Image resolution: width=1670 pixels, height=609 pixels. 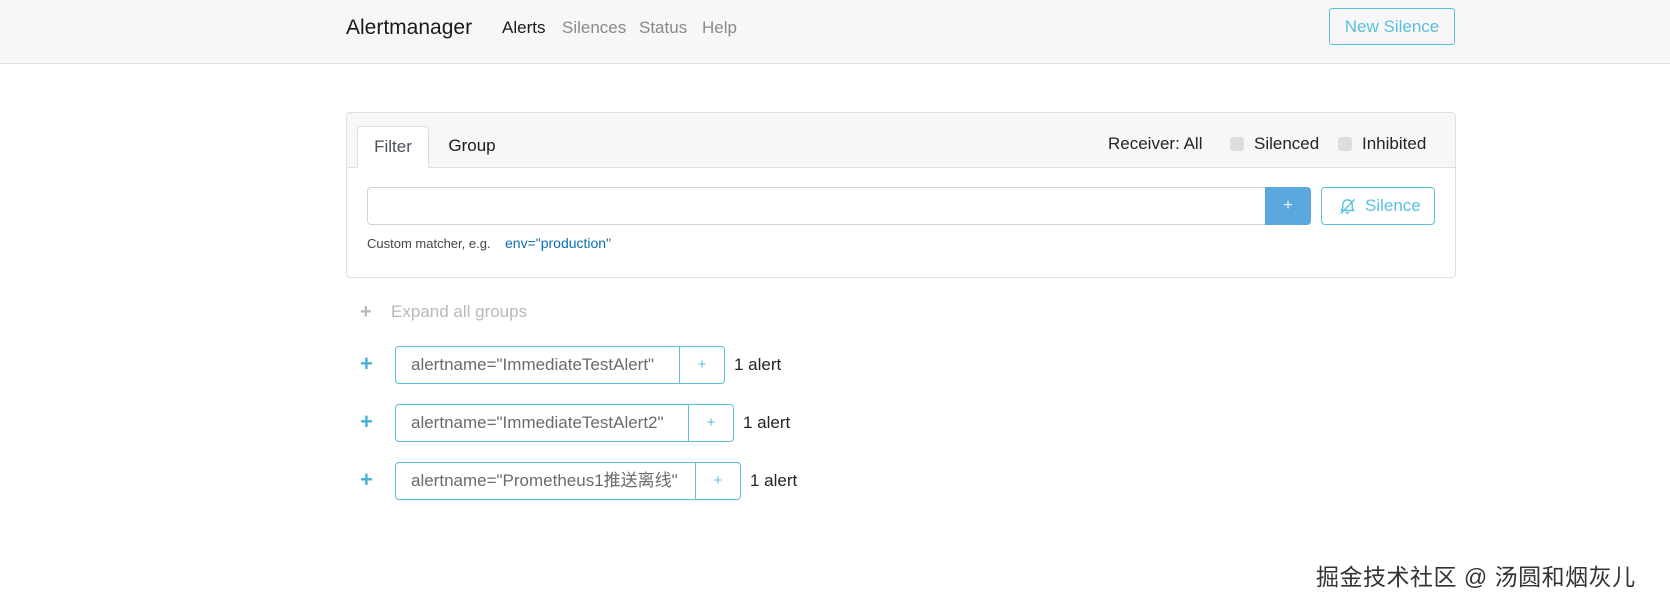 What do you see at coordinates (537, 365) in the screenshot?
I see `group-matcher-button: alertname="ImmediateTestAlert"` at bounding box center [537, 365].